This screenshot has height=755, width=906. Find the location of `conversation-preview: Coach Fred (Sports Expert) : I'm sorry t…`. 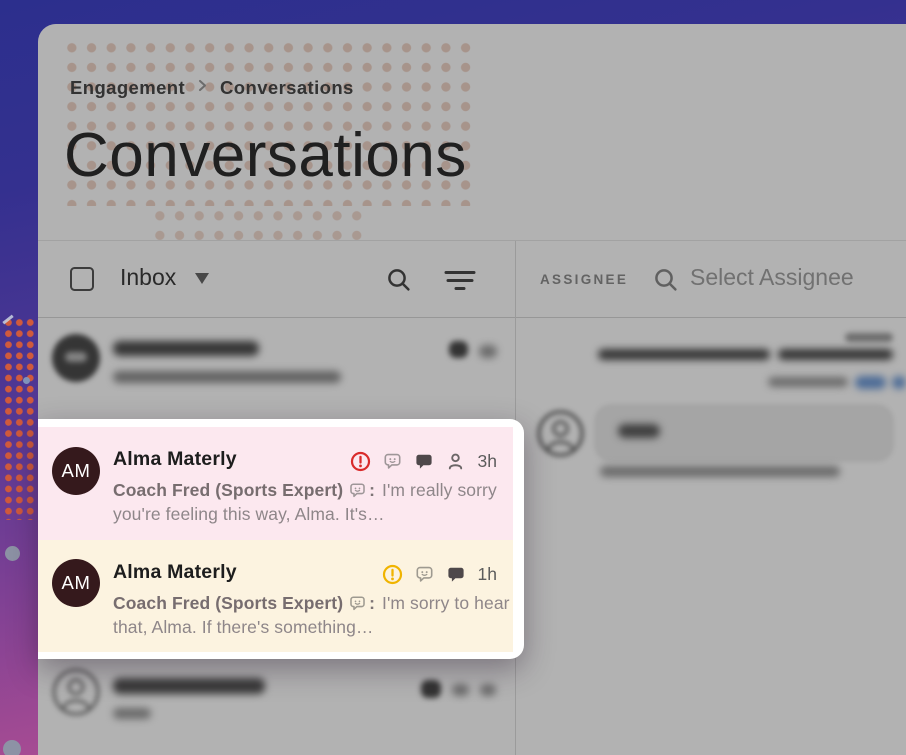

conversation-preview: Coach Fred (Sports Expert) : I'm sorry t… is located at coordinates (312, 615).